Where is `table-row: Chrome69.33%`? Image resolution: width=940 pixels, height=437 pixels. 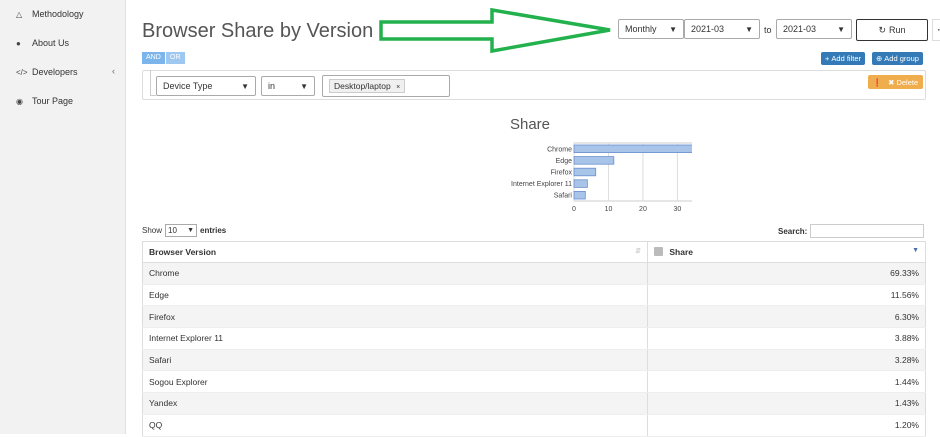
table-row: Chrome69.33% is located at coordinates (534, 274).